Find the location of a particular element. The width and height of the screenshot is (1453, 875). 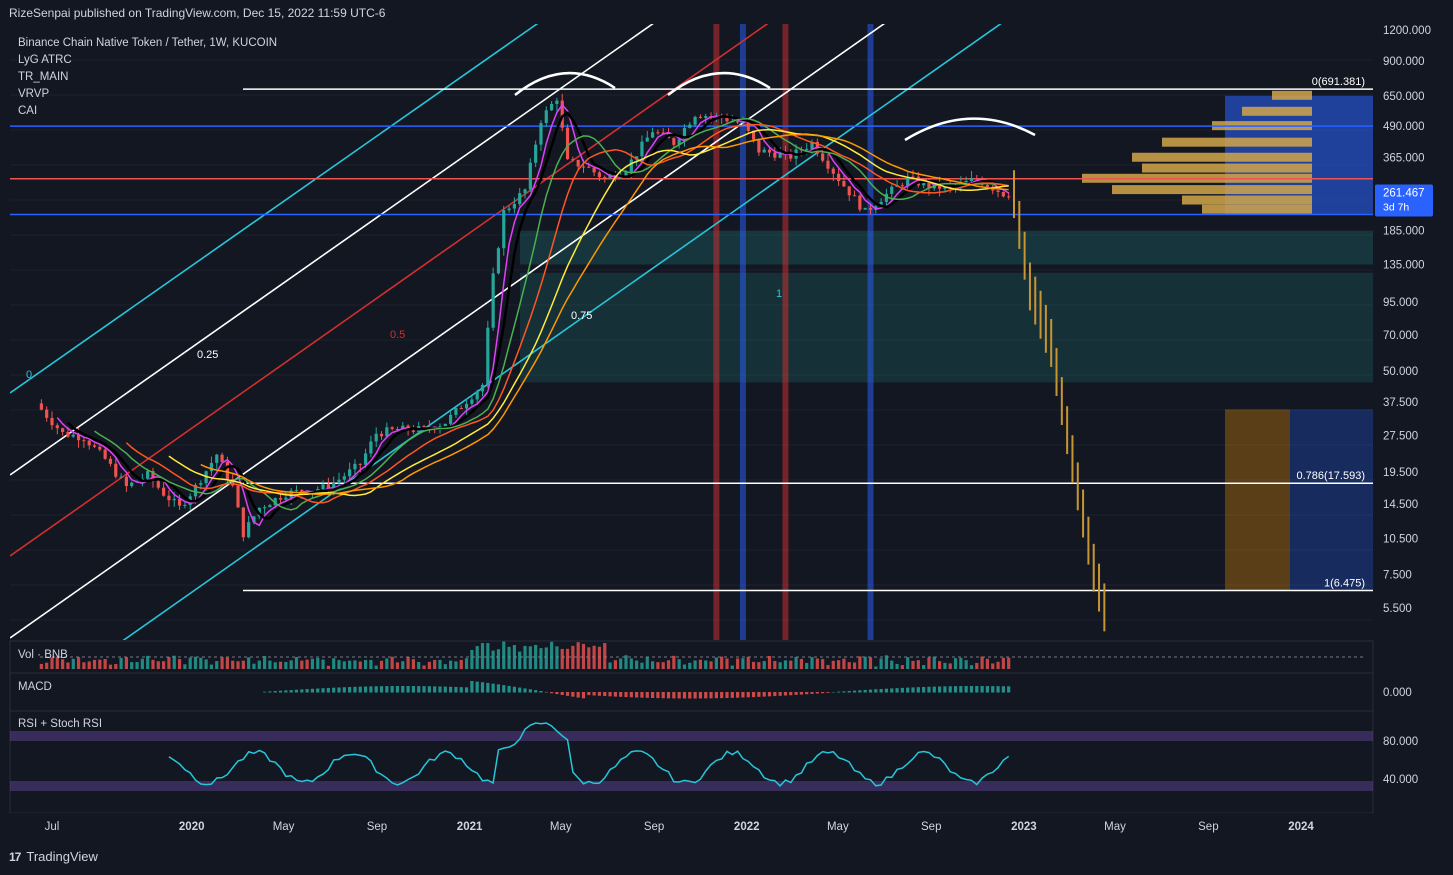

rsi-pane is located at coordinates (691, 762).